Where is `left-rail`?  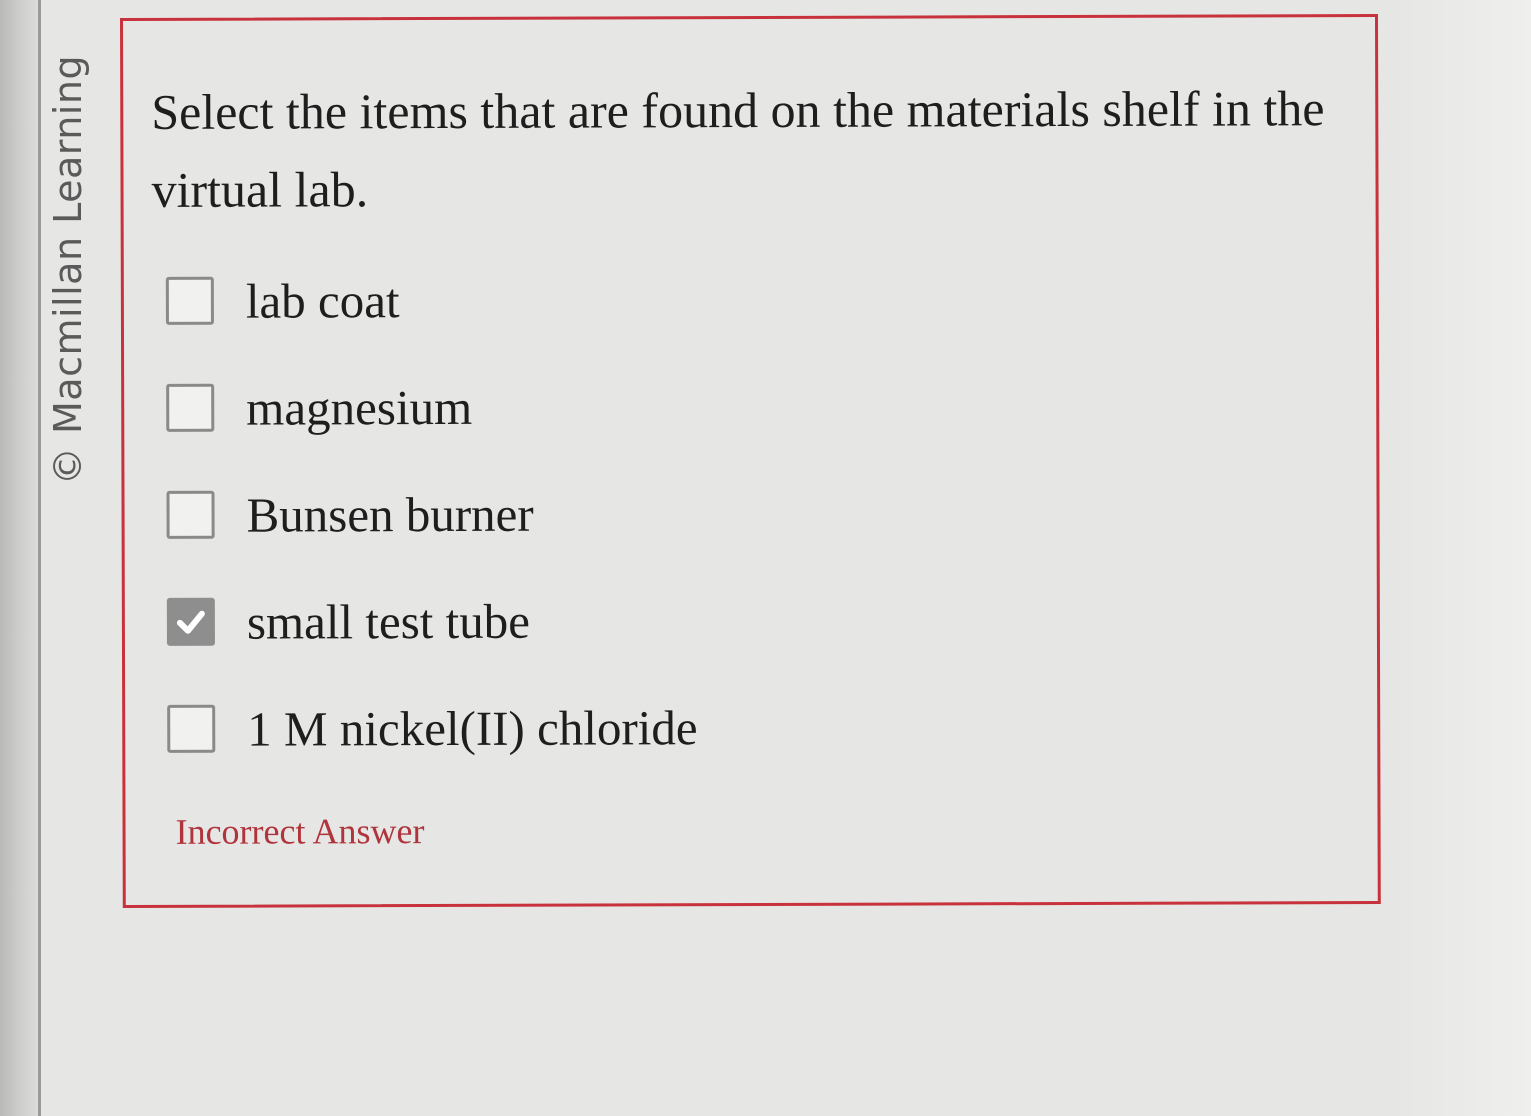
left-rail is located at coordinates (20, 558).